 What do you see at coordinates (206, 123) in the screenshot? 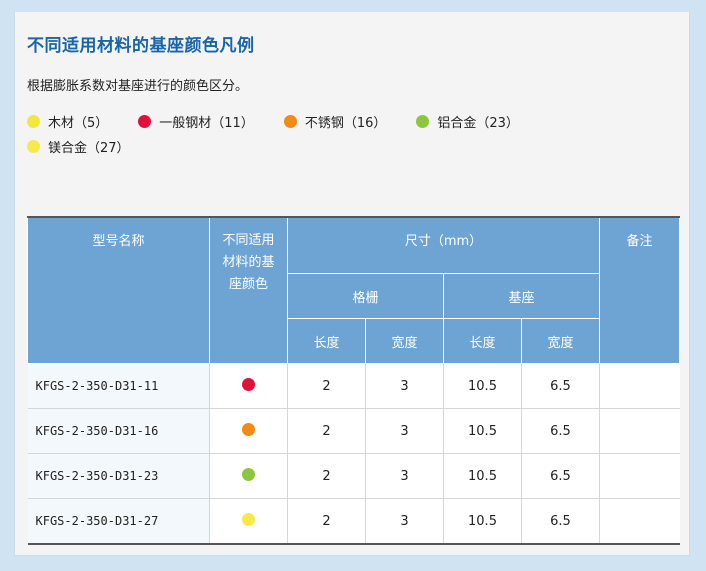
I see `legend-label: 一般钢材（11）` at bounding box center [206, 123].